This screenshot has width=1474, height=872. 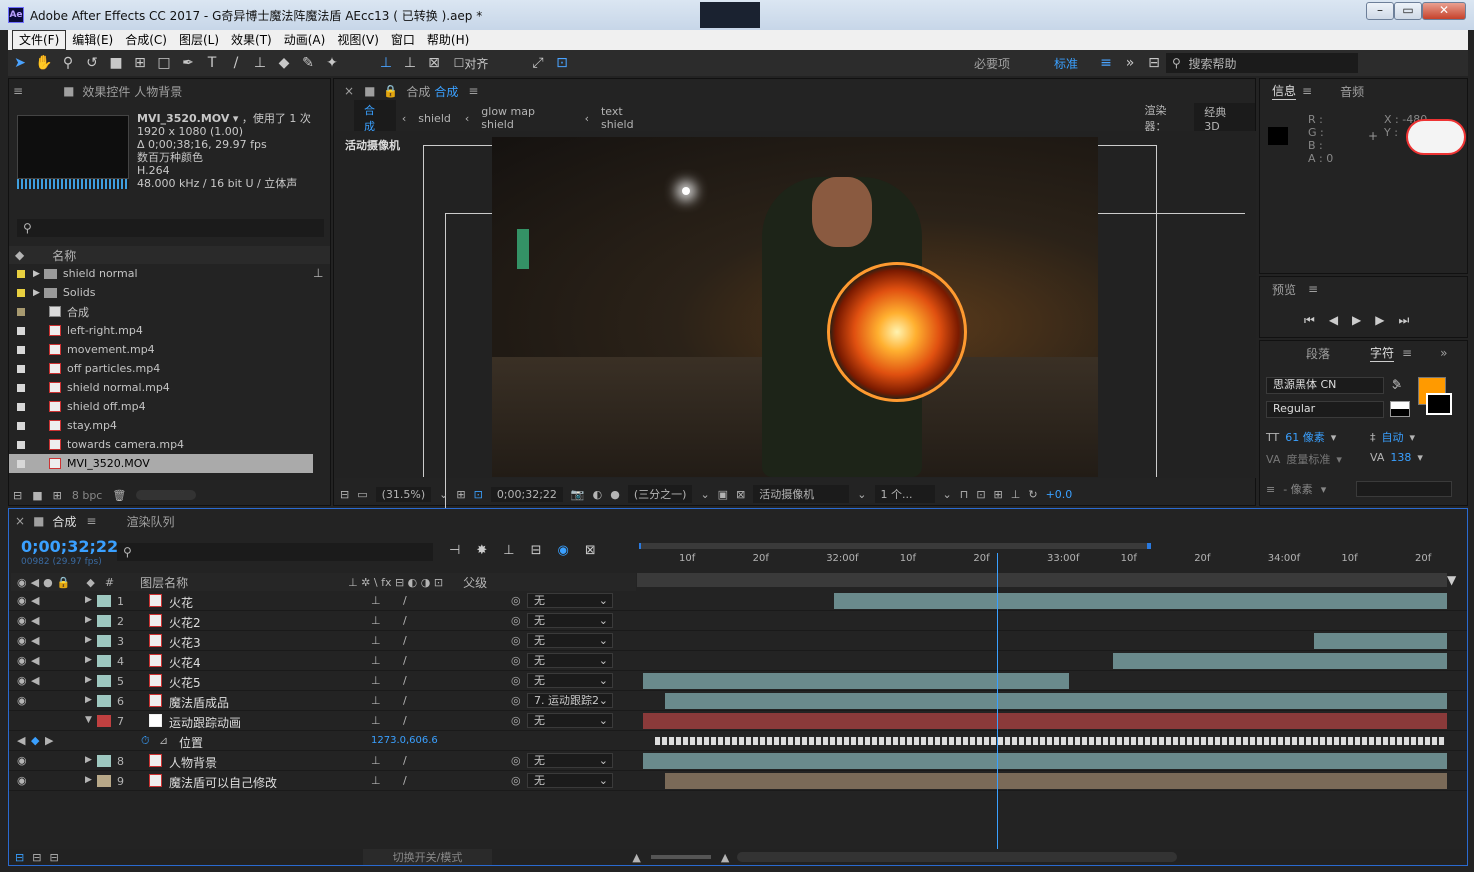 What do you see at coordinates (448, 40) in the screenshot?
I see `menu-help: 帮助(H)` at bounding box center [448, 40].